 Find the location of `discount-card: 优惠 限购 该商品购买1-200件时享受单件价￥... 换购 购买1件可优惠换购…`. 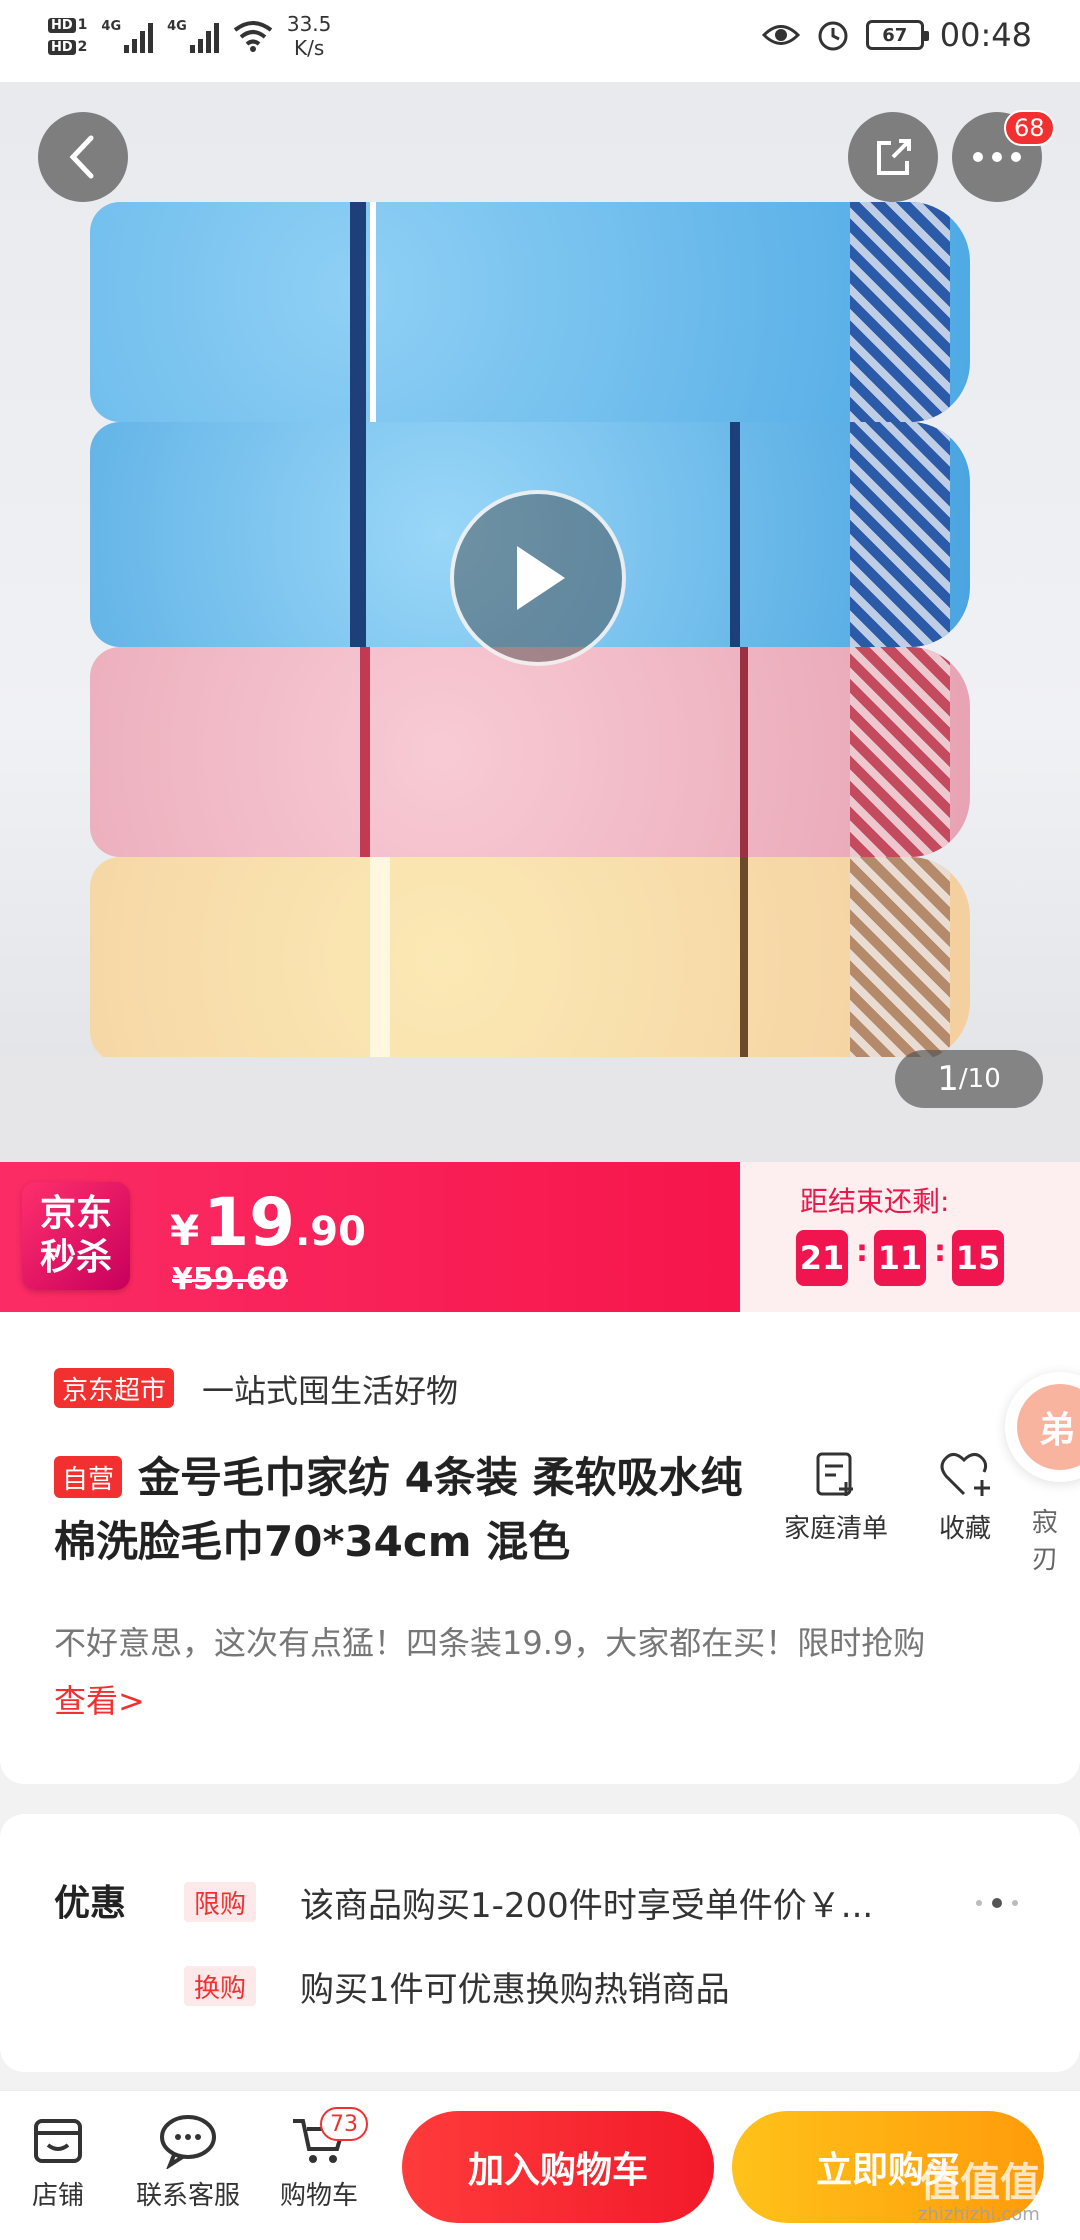

discount-card: 优惠 限购 该商品购买1-200件时享受单件价￥... 换购 购买1件可优惠换购… is located at coordinates (540, 1943).